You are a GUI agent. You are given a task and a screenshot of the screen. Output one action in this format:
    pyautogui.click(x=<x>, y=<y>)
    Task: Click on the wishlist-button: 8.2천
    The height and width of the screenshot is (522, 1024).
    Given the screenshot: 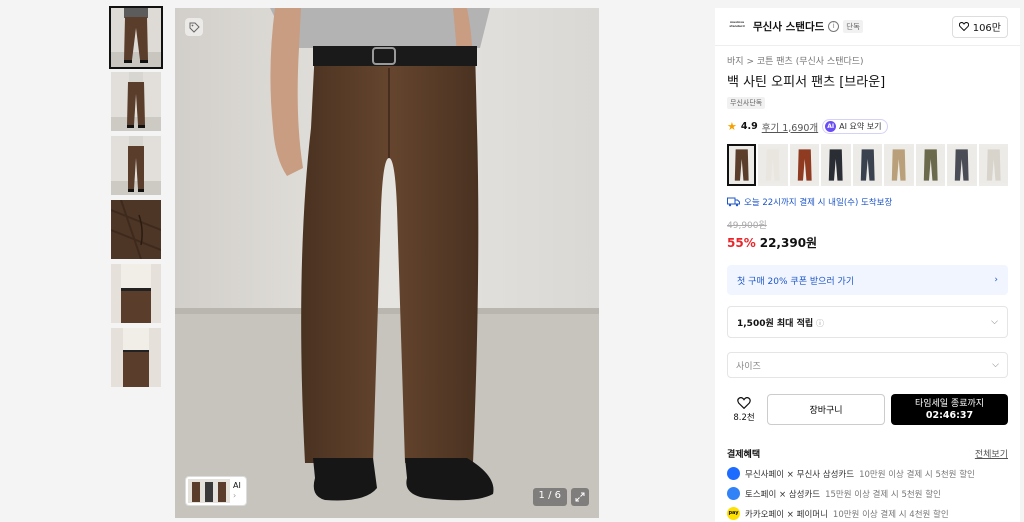 What is the action you would take?
    pyautogui.click(x=744, y=409)
    